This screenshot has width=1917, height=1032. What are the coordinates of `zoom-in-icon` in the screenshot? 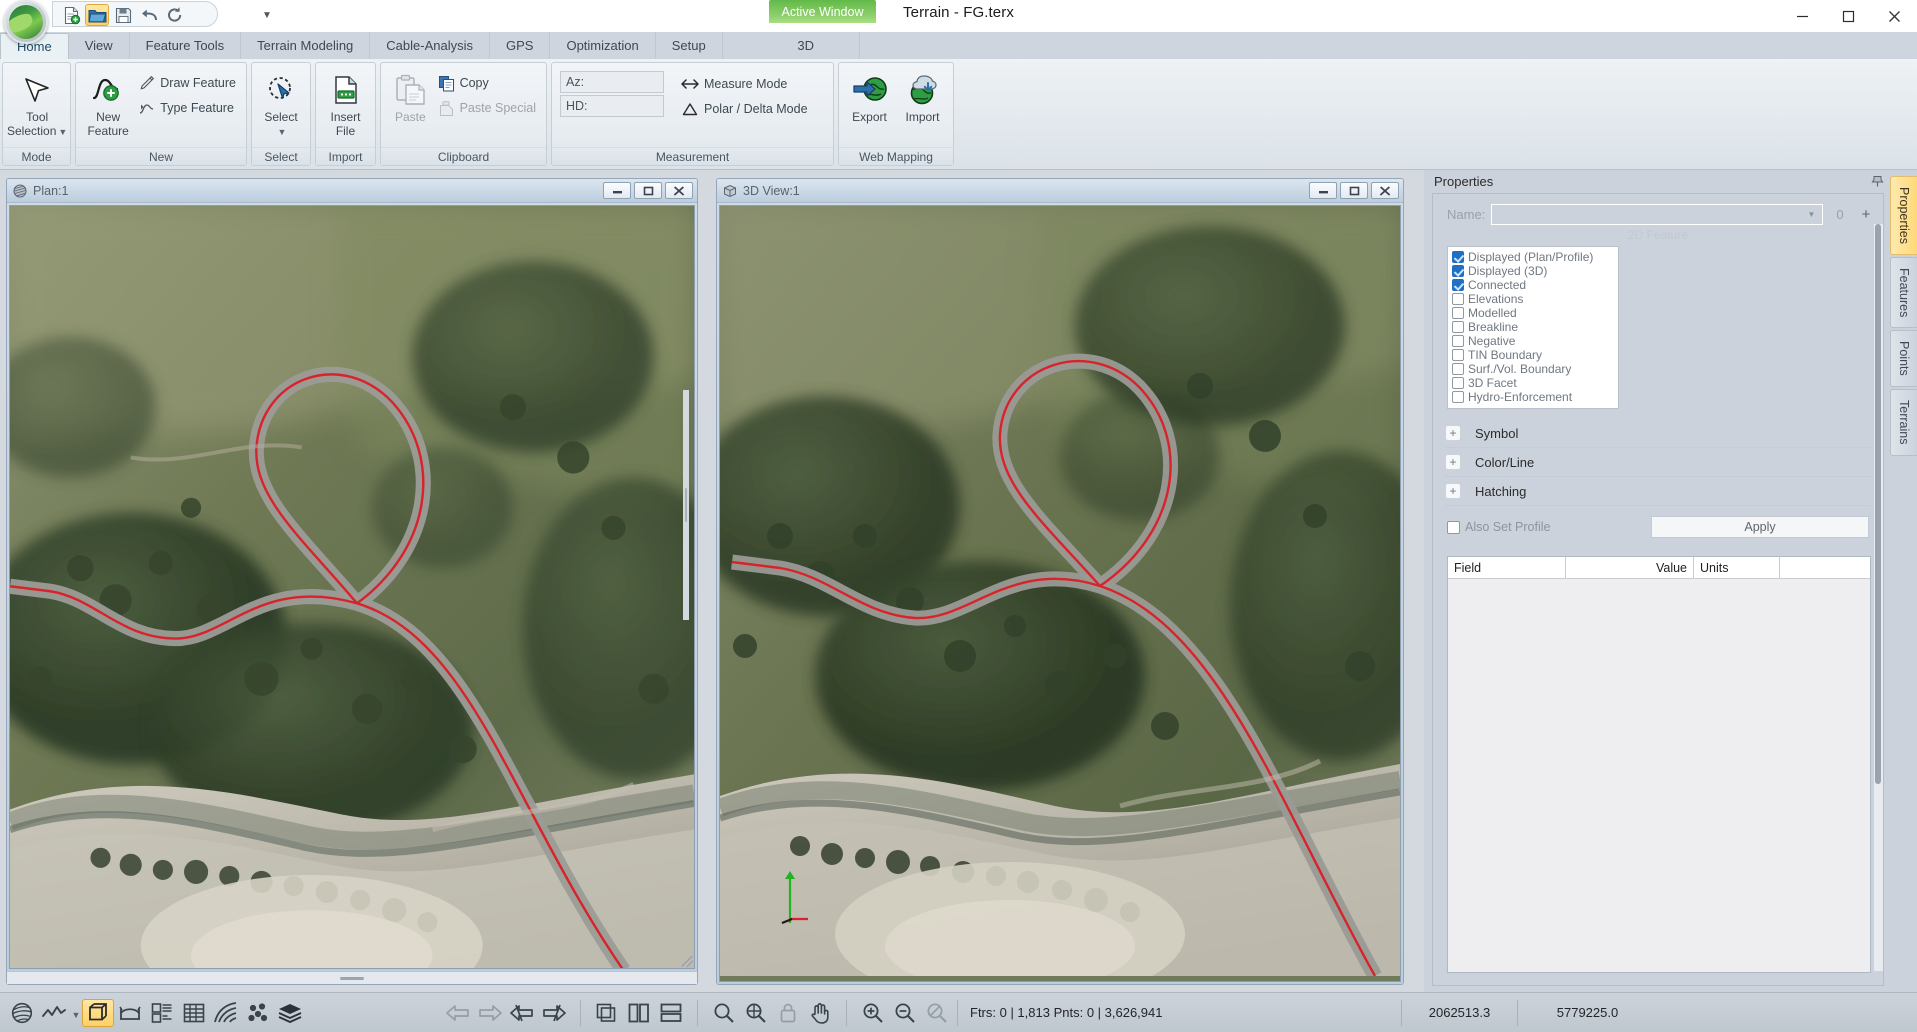 It's located at (873, 1013).